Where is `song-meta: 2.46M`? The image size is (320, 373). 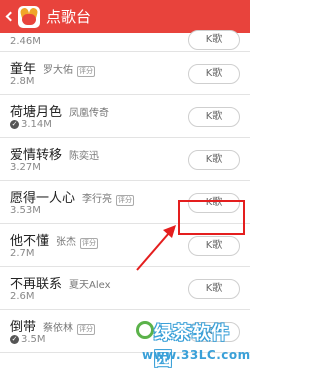 song-meta: 2.46M is located at coordinates (25, 41).